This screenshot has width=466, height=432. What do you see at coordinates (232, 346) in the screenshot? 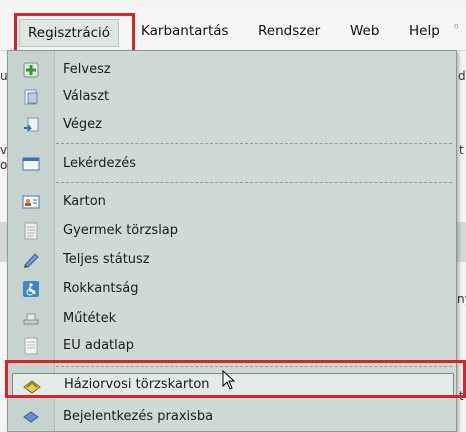
I see `menu-item-eu-adatlap: EU adatlap` at bounding box center [232, 346].